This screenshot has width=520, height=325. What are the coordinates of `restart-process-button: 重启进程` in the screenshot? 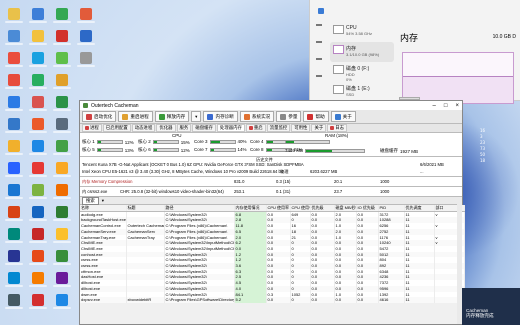 It's located at (135, 116).